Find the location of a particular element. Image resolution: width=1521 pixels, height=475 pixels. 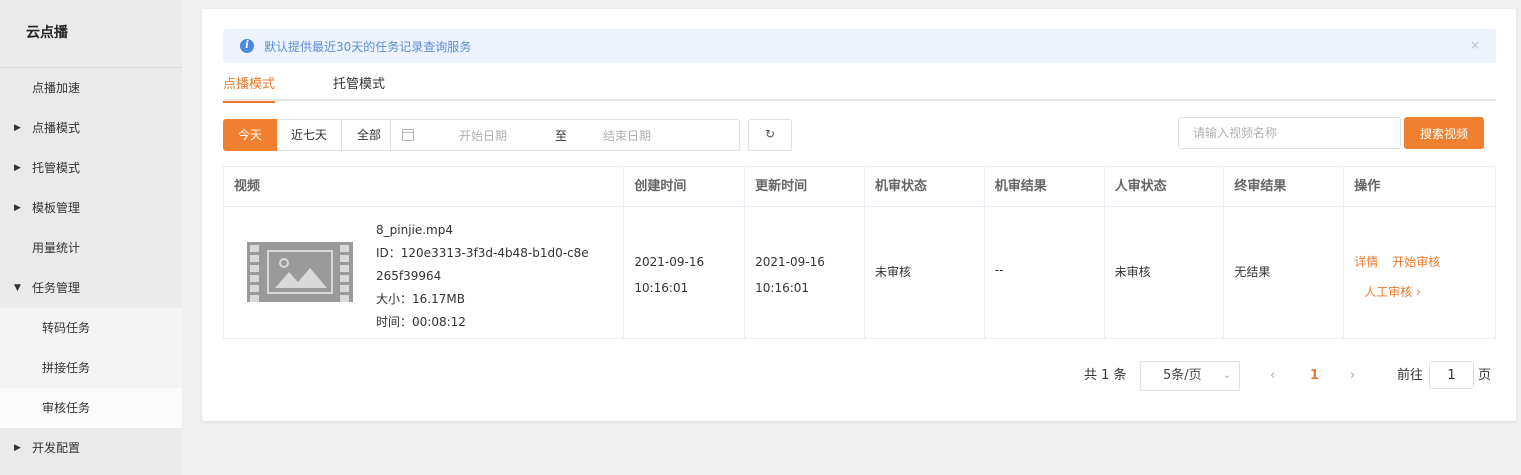

sidebar-item-review-tasks: 审核任务 is located at coordinates (91, 408).